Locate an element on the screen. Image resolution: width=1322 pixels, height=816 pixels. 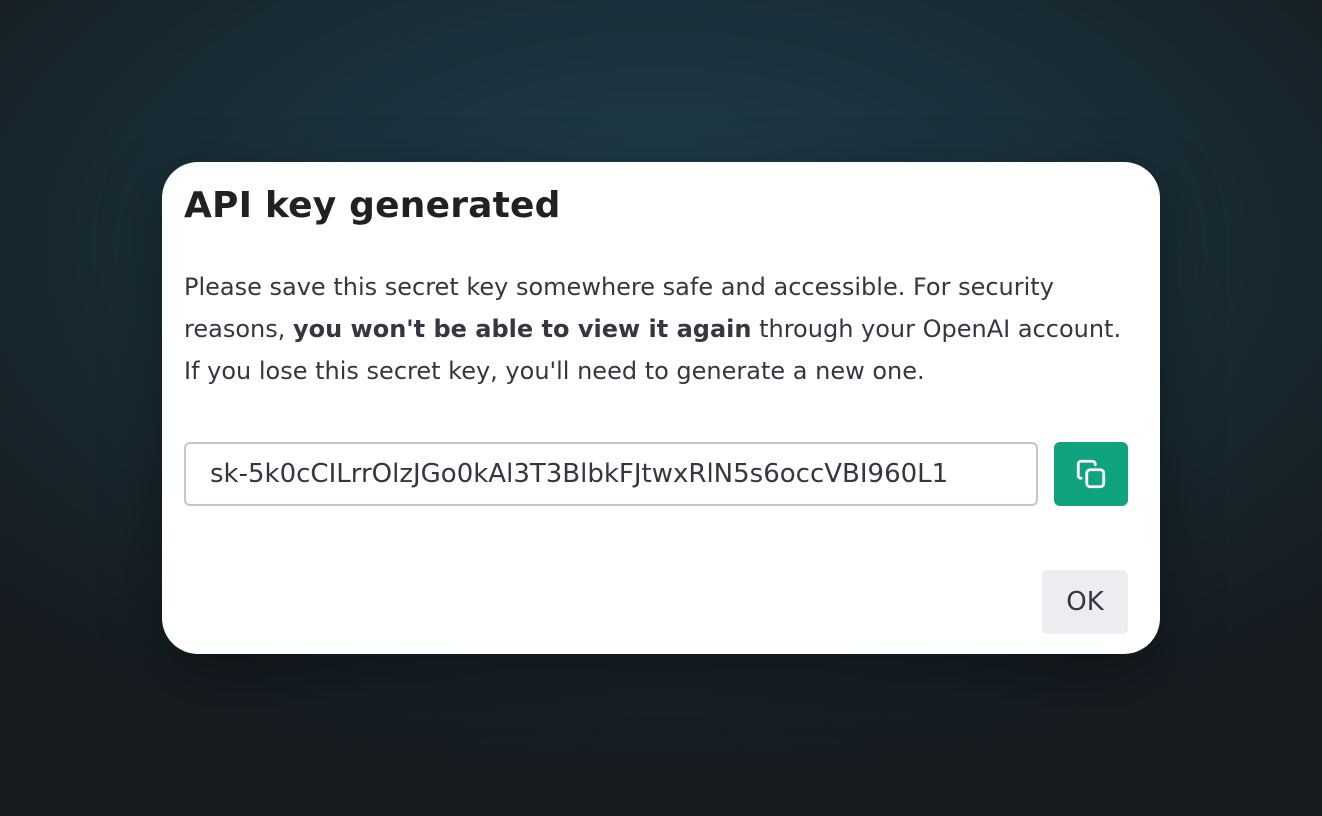
copy-icon is located at coordinates (1091, 474).